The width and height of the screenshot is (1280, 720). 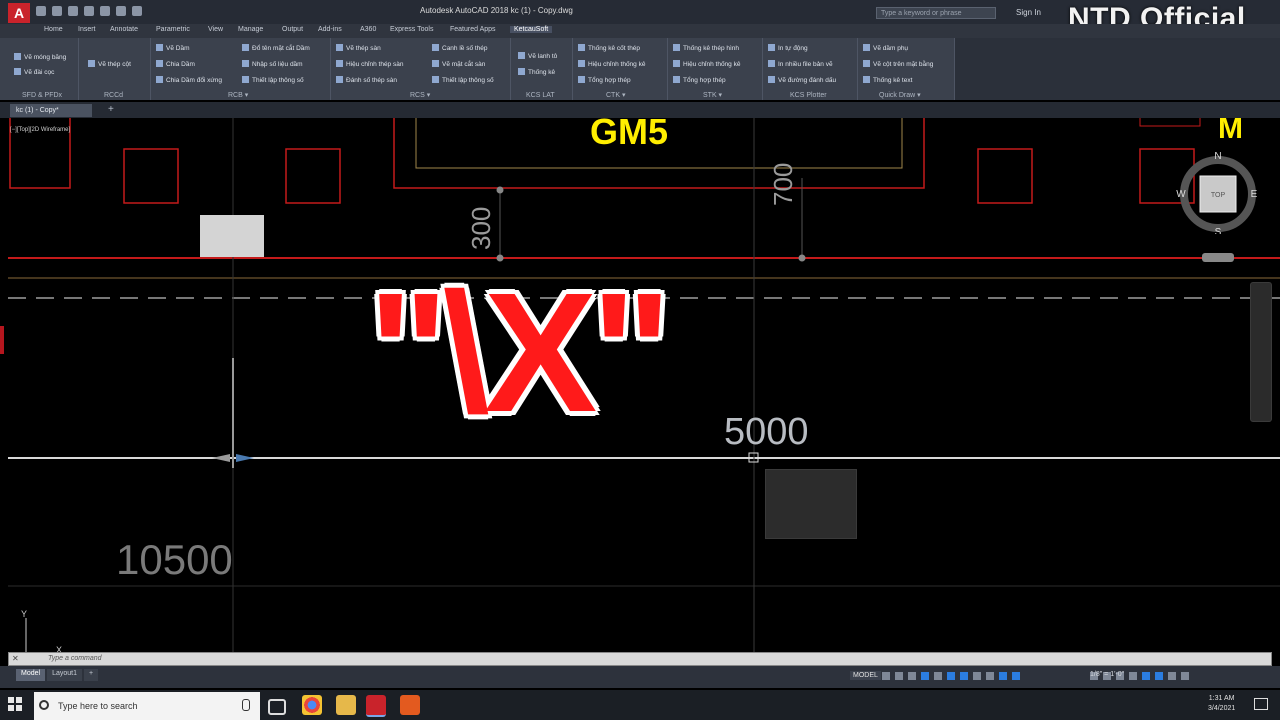 What do you see at coordinates (460, 48) in the screenshot?
I see `ribbon-item: Canh lề số thép` at bounding box center [460, 48].